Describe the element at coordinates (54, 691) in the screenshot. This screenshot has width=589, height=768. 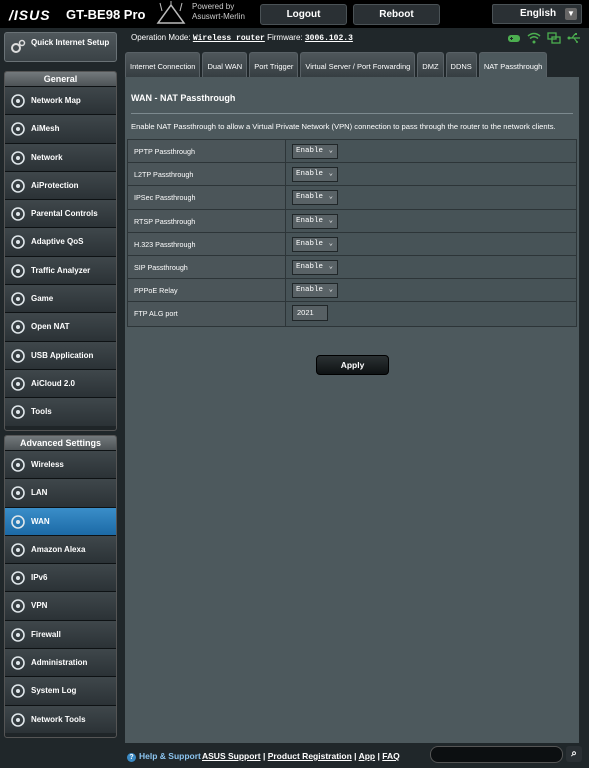
I see `sidebar-item-label: System Log` at that location.